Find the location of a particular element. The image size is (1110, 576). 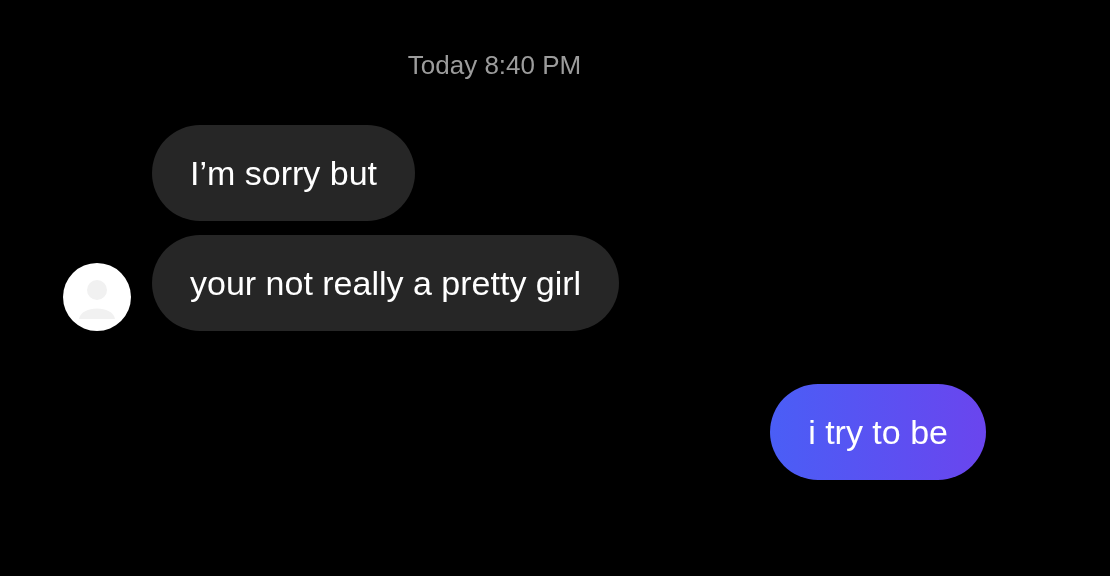

timestamp: Today 8:40 PM is located at coordinates (494, 65).